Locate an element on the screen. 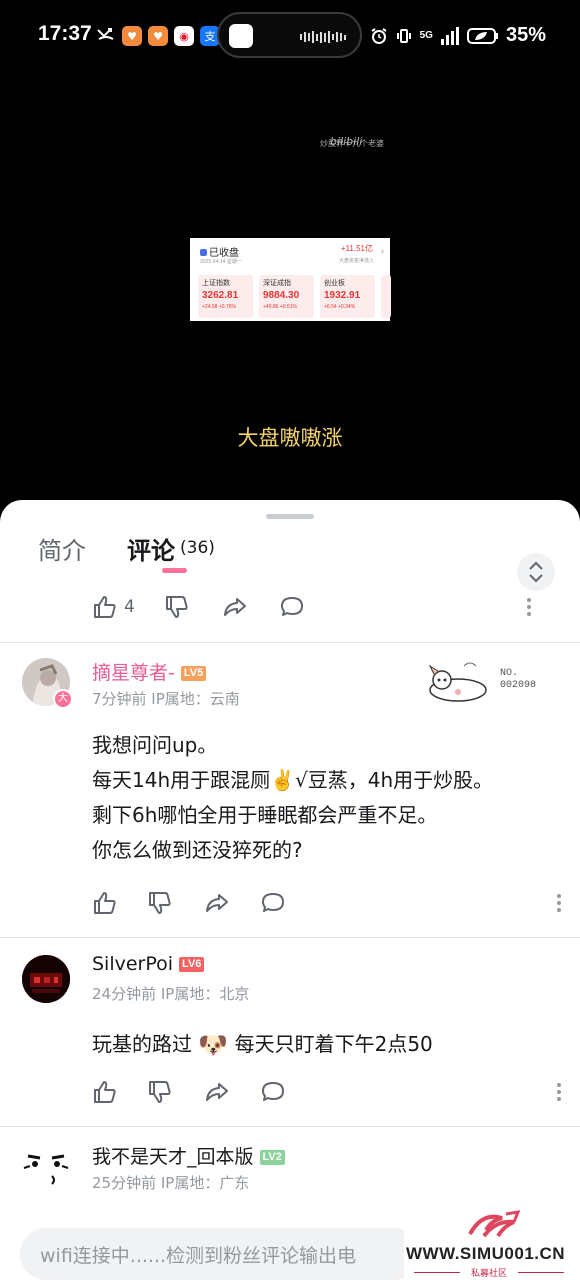 Image resolution: width=580 pixels, height=1288 pixels. index-cell: 创业板 1932.91 +6.54 +0.34% is located at coordinates (347, 296).